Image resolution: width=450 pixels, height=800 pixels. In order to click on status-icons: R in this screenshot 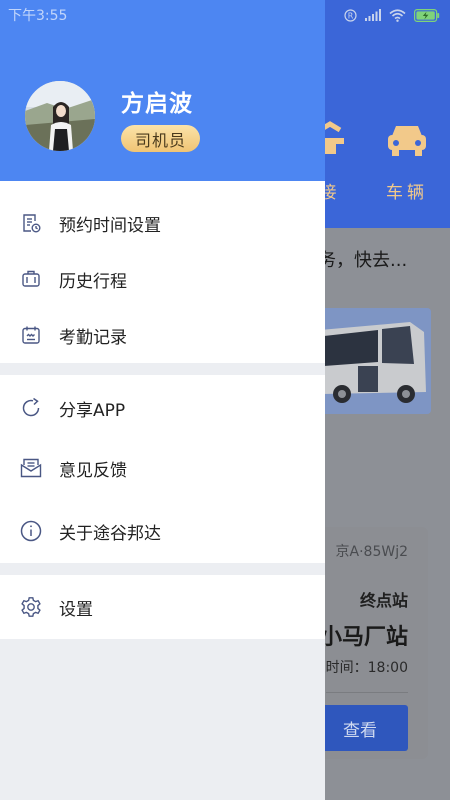, I will do `click(392, 15)`.